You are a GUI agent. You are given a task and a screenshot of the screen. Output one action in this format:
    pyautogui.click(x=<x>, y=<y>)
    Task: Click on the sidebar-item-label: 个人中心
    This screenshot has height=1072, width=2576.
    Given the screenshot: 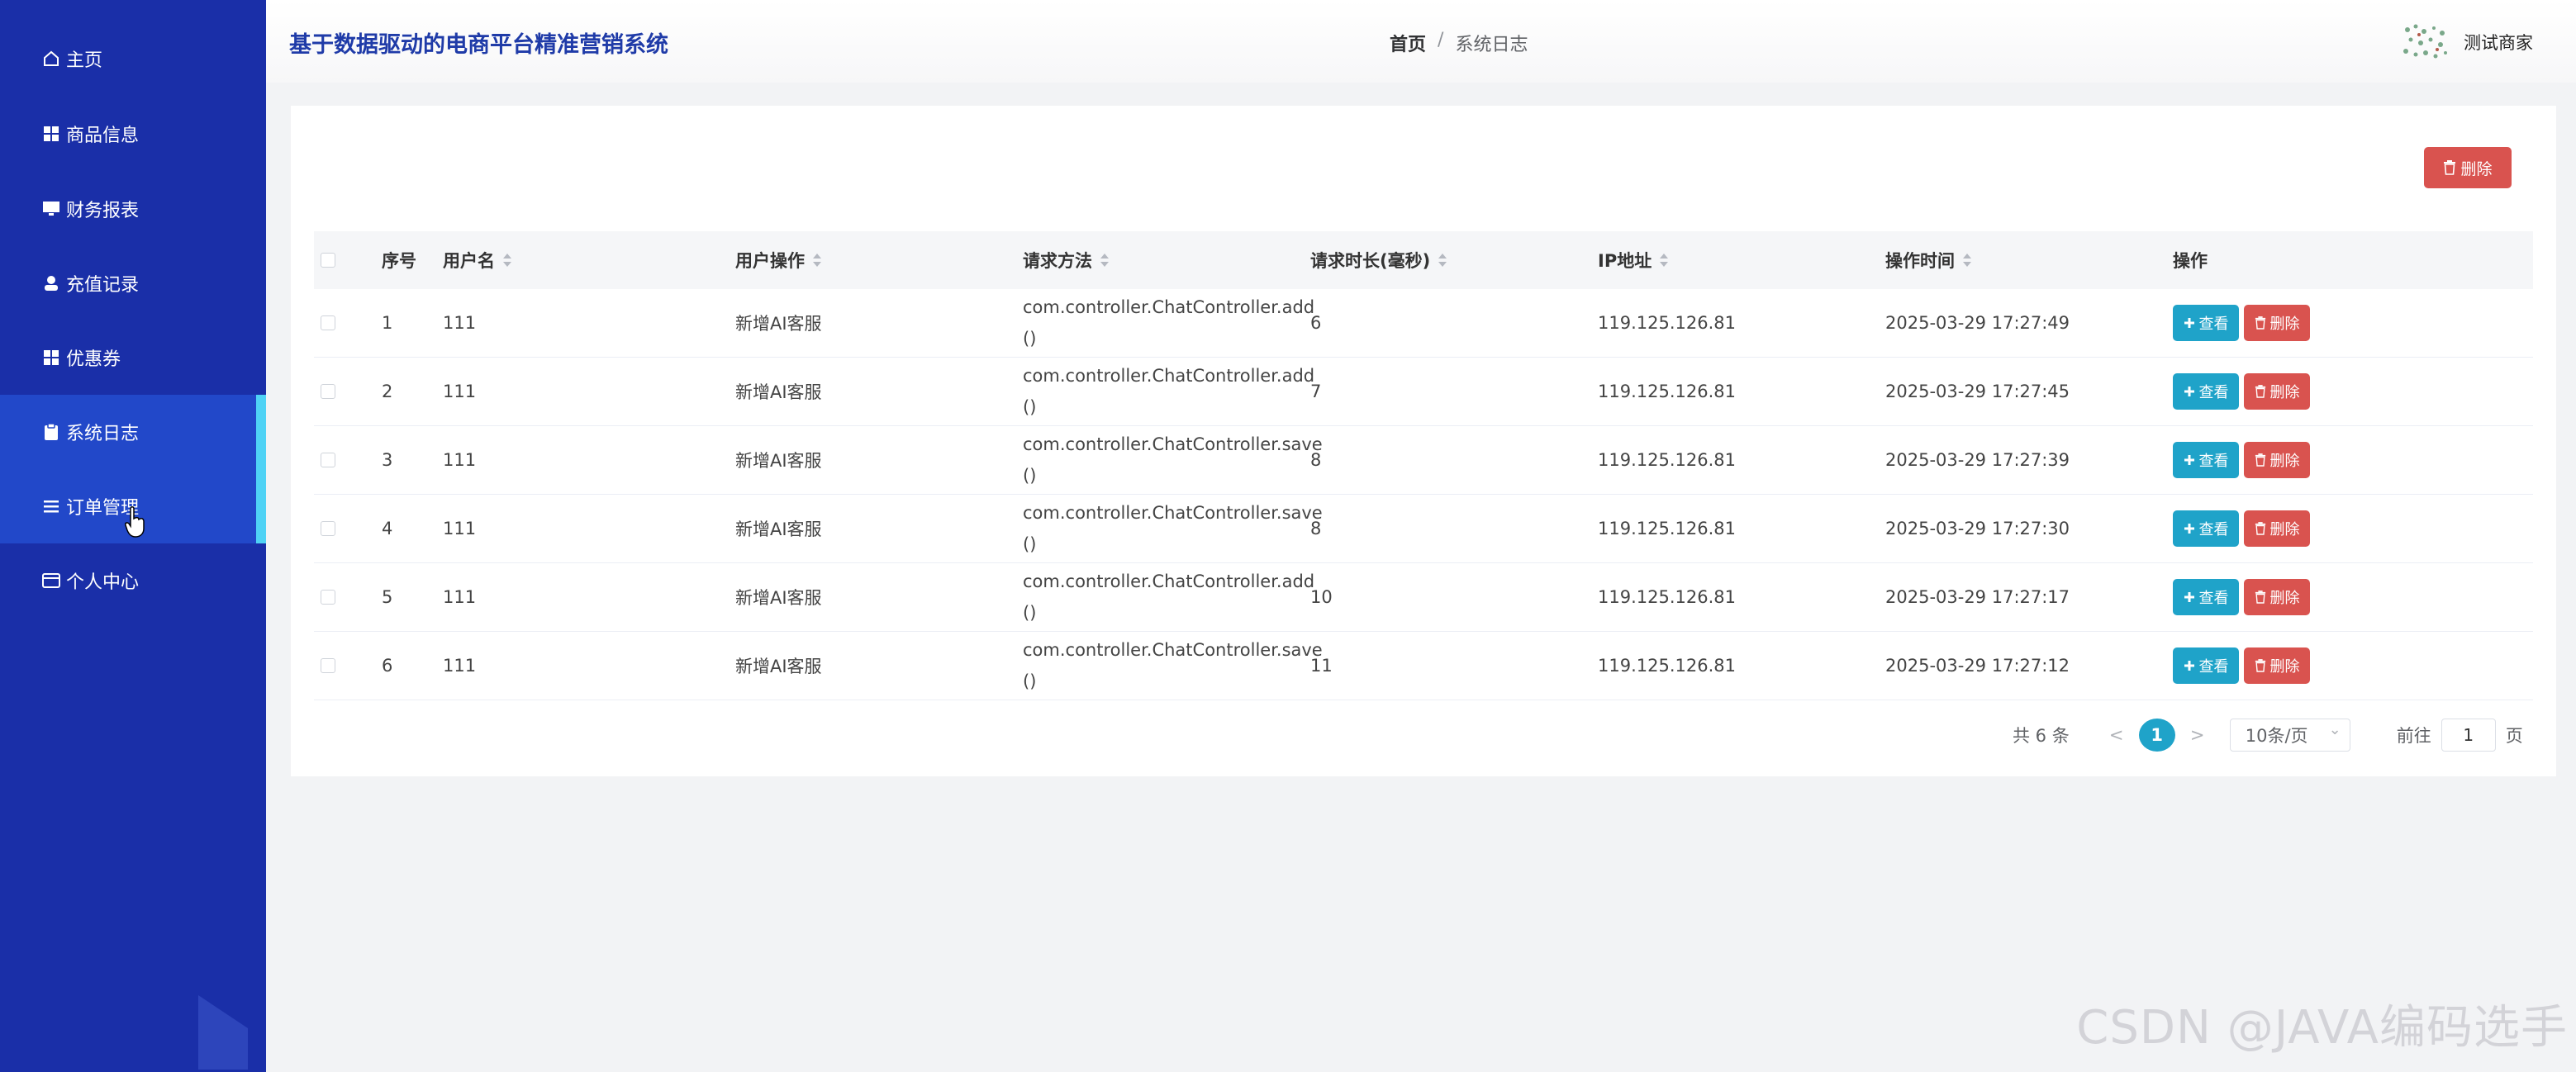 What is the action you would take?
    pyautogui.click(x=103, y=582)
    